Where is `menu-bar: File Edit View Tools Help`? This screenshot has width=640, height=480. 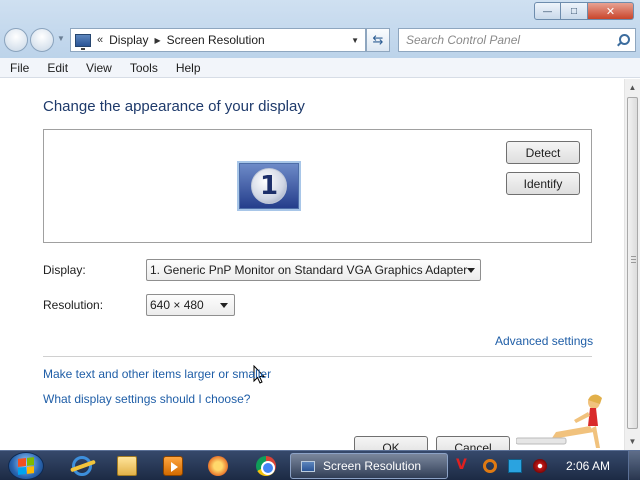 menu-bar: File Edit View Tools Help is located at coordinates (320, 68).